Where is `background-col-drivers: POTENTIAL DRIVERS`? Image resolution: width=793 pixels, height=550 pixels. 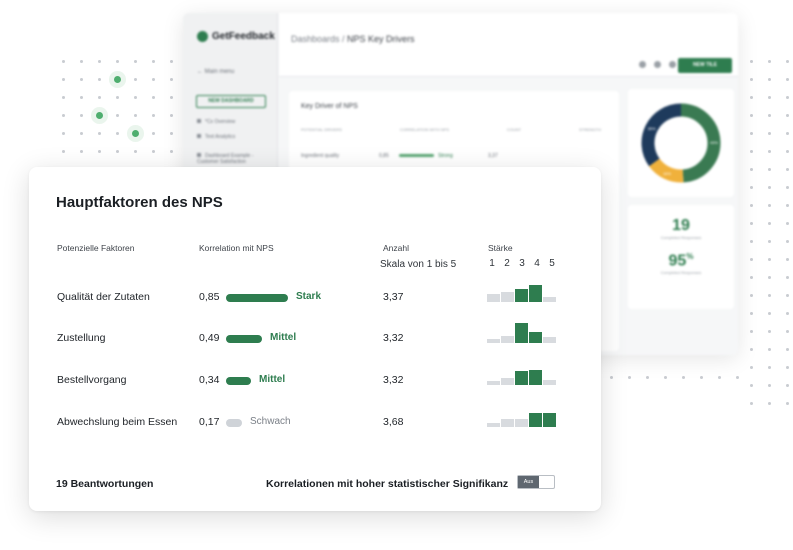 background-col-drivers: POTENTIAL DRIVERS is located at coordinates (321, 129).